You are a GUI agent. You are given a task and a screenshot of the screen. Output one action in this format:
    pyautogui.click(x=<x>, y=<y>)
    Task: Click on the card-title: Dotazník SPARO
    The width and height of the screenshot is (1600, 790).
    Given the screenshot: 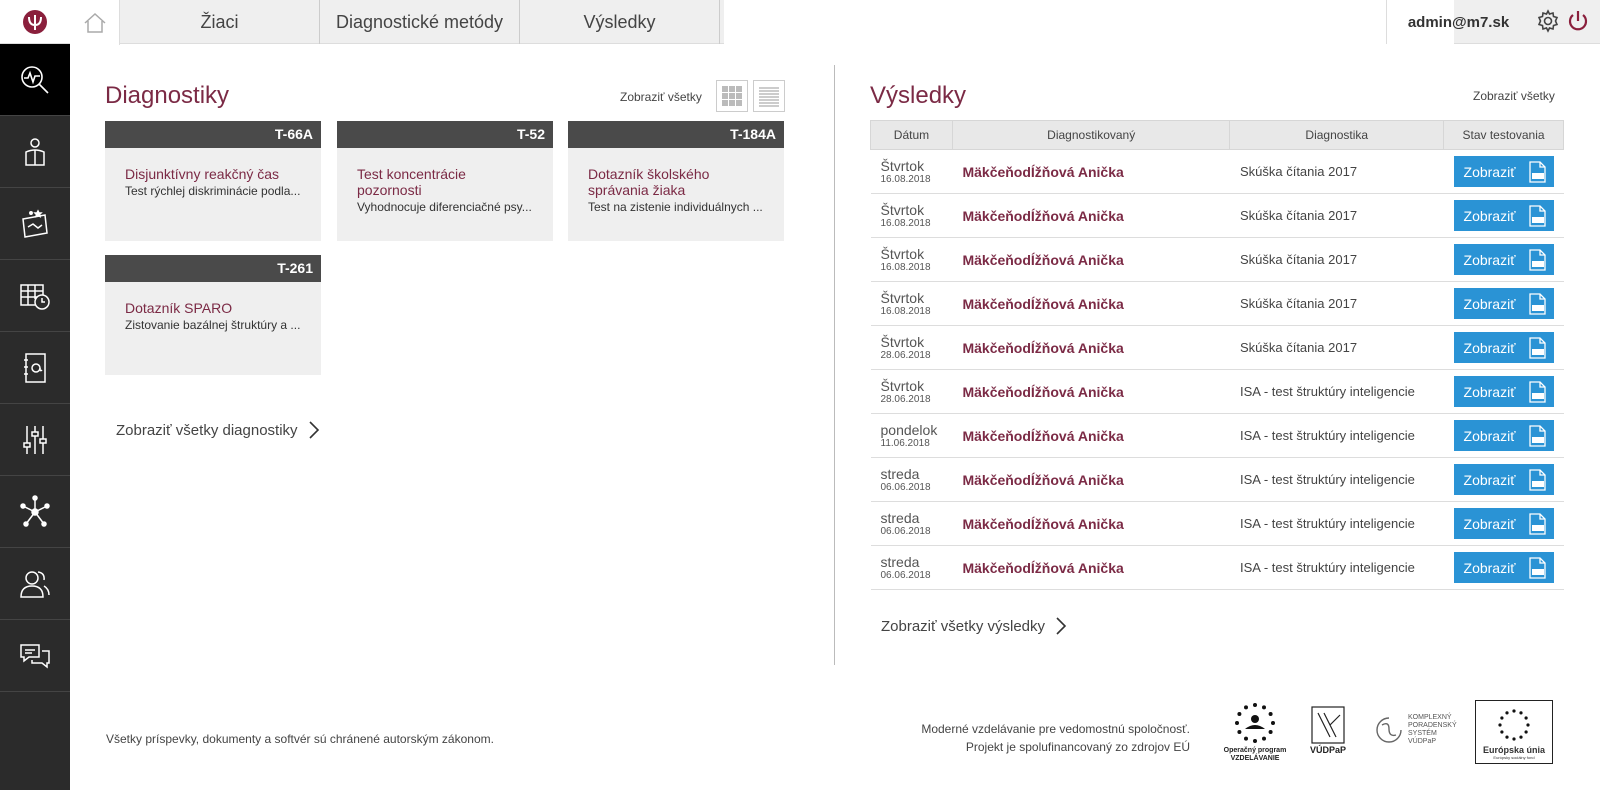 What is the action you would take?
    pyautogui.click(x=213, y=299)
    